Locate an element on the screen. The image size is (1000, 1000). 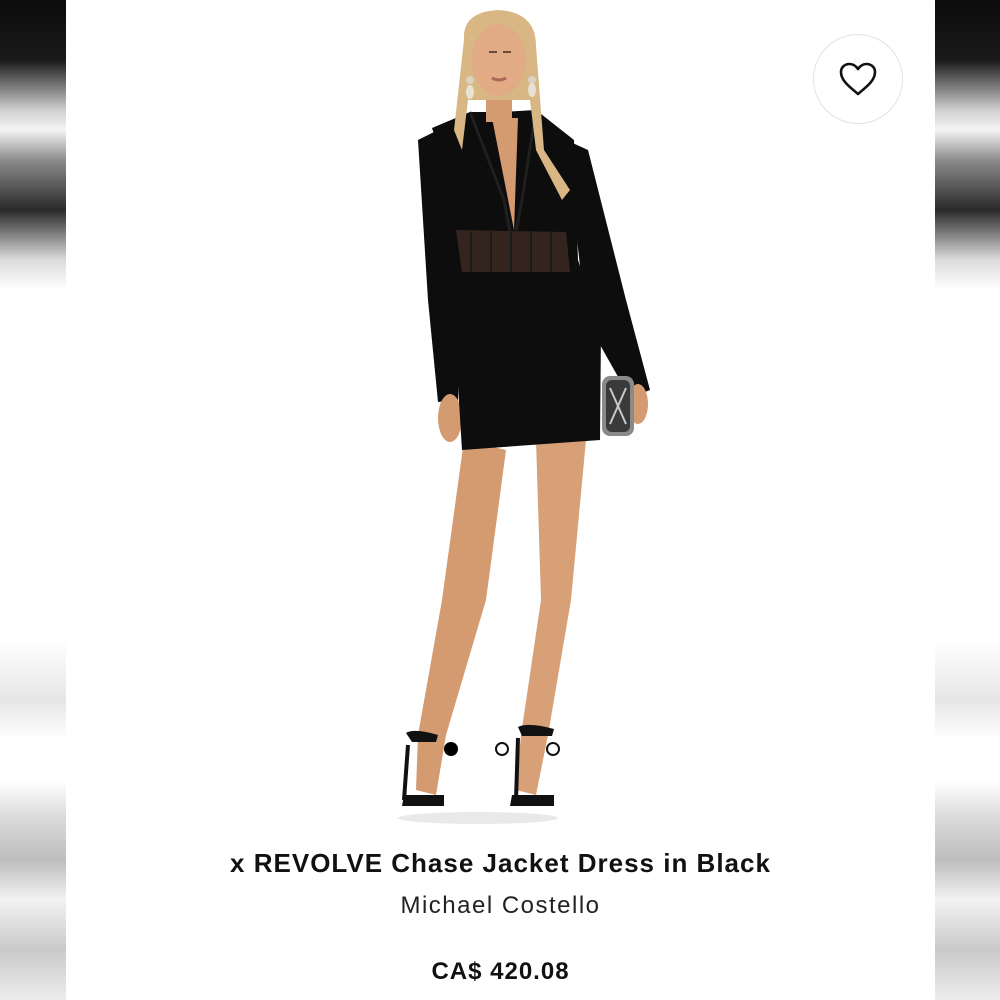
favorite-button is located at coordinates (858, 79).